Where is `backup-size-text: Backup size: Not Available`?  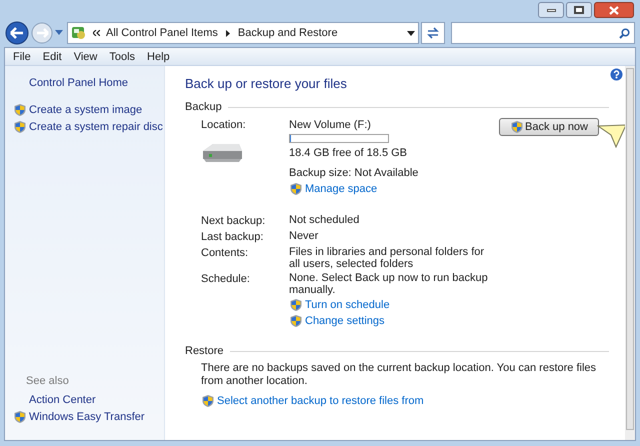 backup-size-text: Backup size: Not Available is located at coordinates (353, 173).